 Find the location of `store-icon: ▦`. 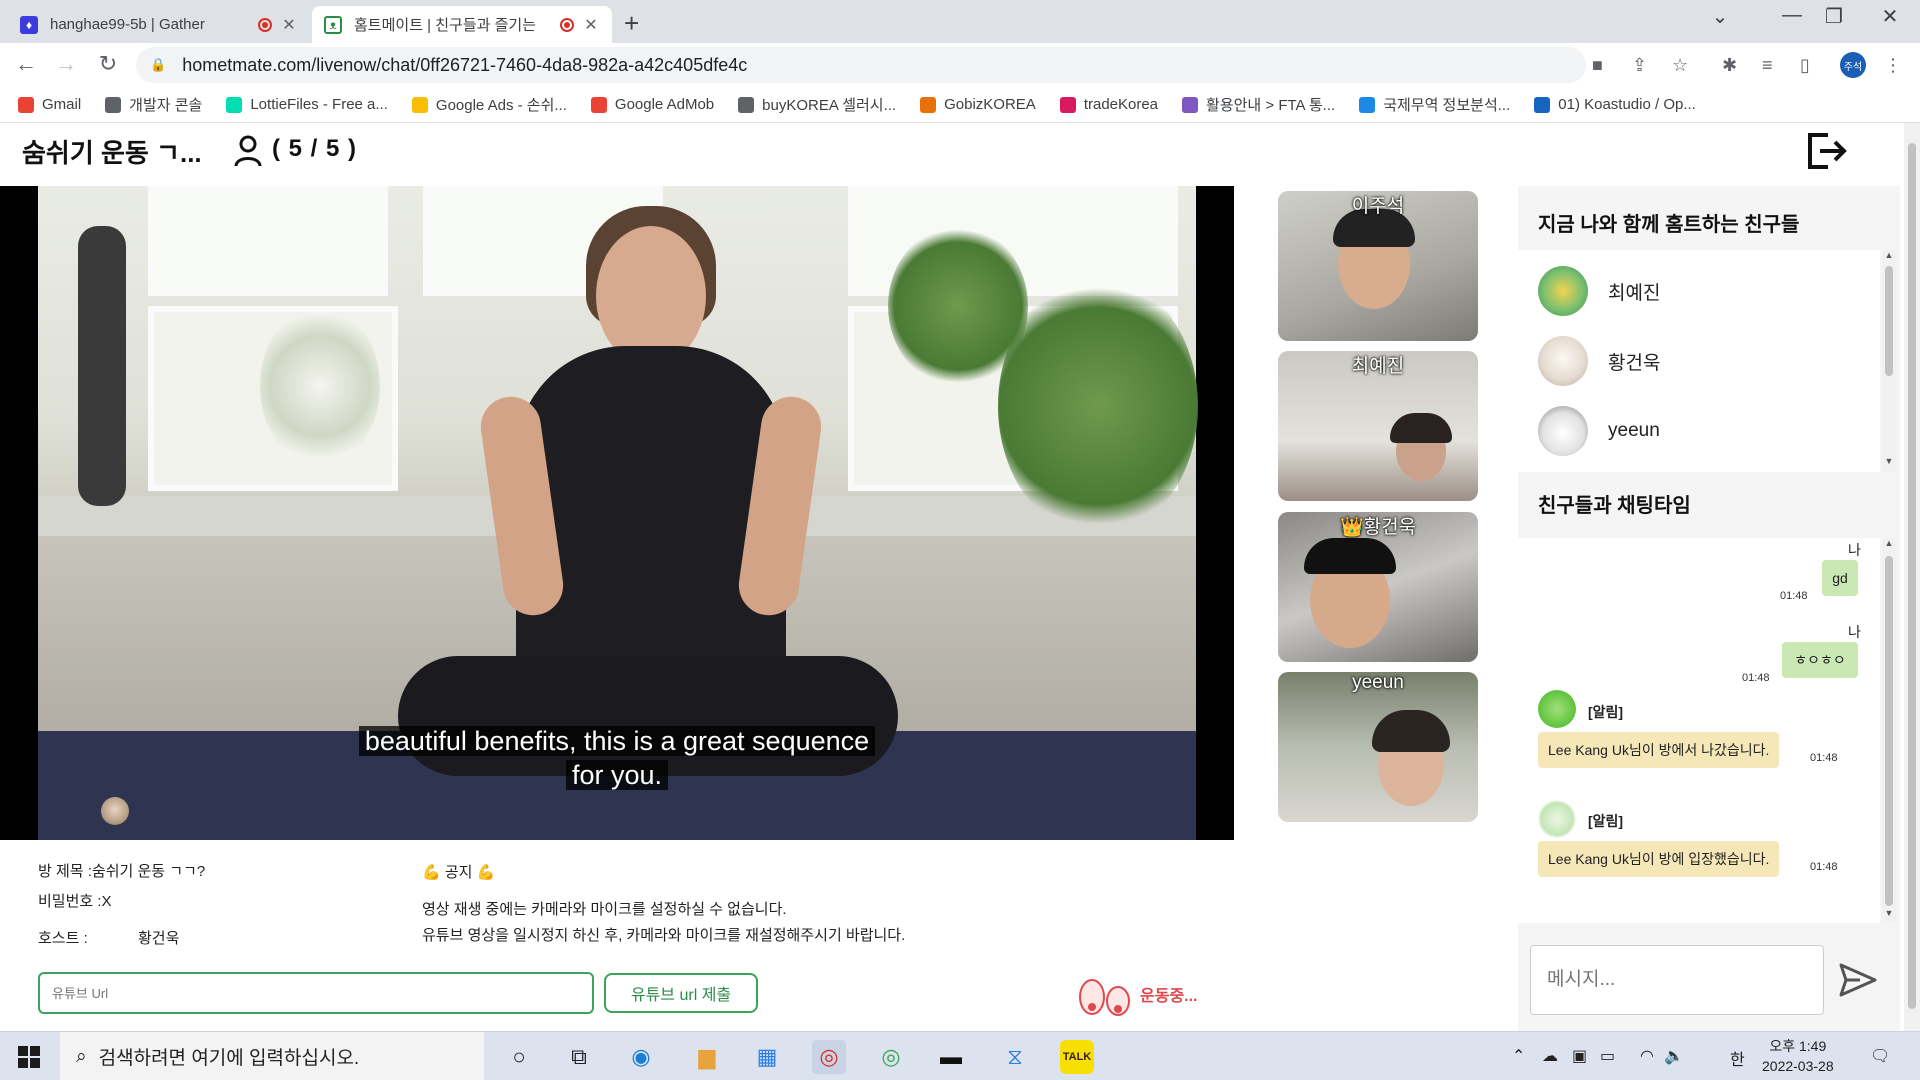

store-icon: ▦ is located at coordinates (767, 1057).